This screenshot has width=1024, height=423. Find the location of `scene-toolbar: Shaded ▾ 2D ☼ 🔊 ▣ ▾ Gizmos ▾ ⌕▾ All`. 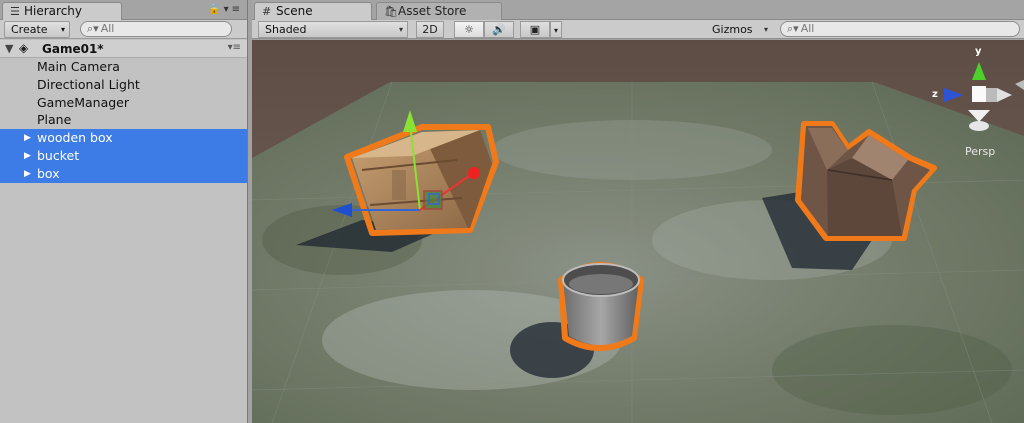

scene-toolbar: Shaded ▾ 2D ☼ 🔊 ▣ ▾ Gizmos ▾ ⌕▾ All is located at coordinates (638, 29).